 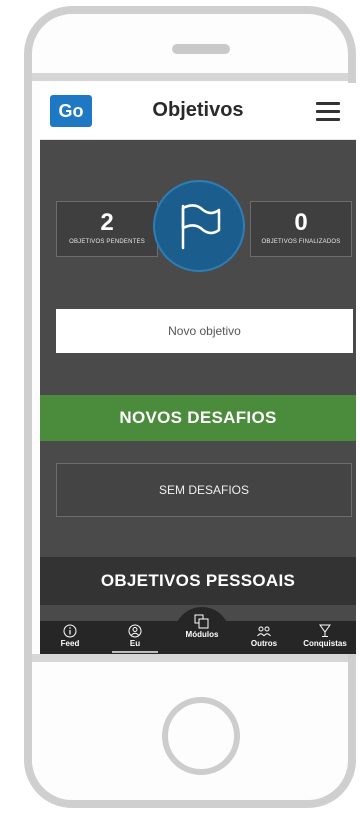 I want to click on pending-goals-stat: 2 OBJETIVOS PENDENTES, so click(x=107, y=229).